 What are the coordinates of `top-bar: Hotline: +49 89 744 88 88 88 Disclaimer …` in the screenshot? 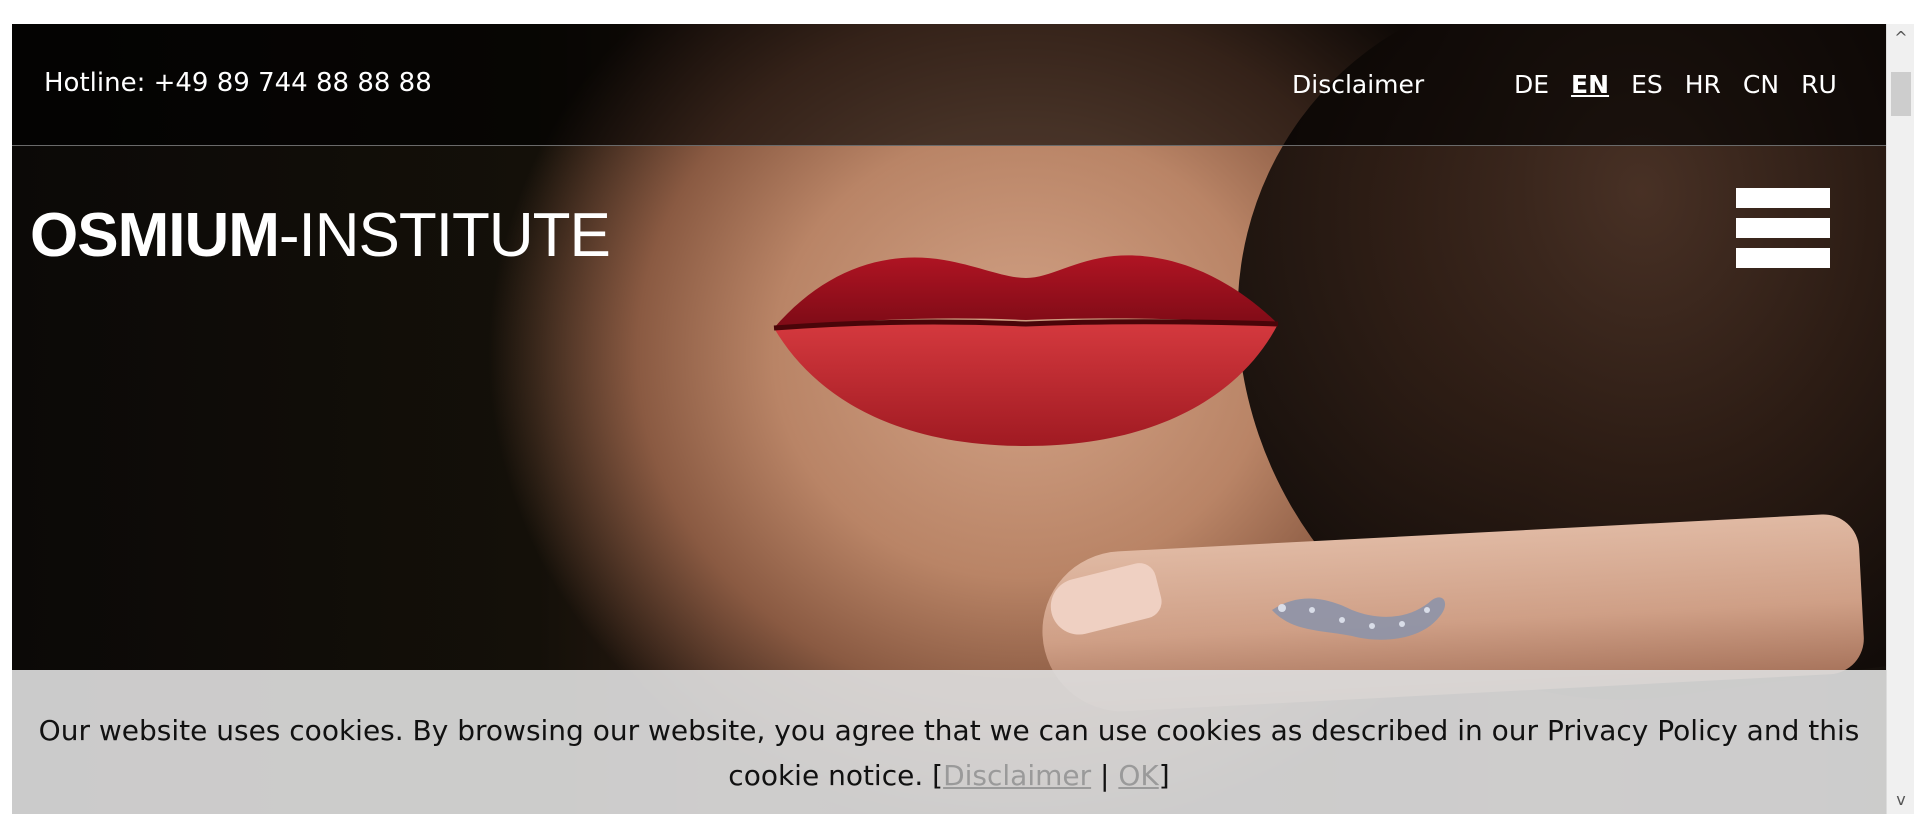 It's located at (949, 85).